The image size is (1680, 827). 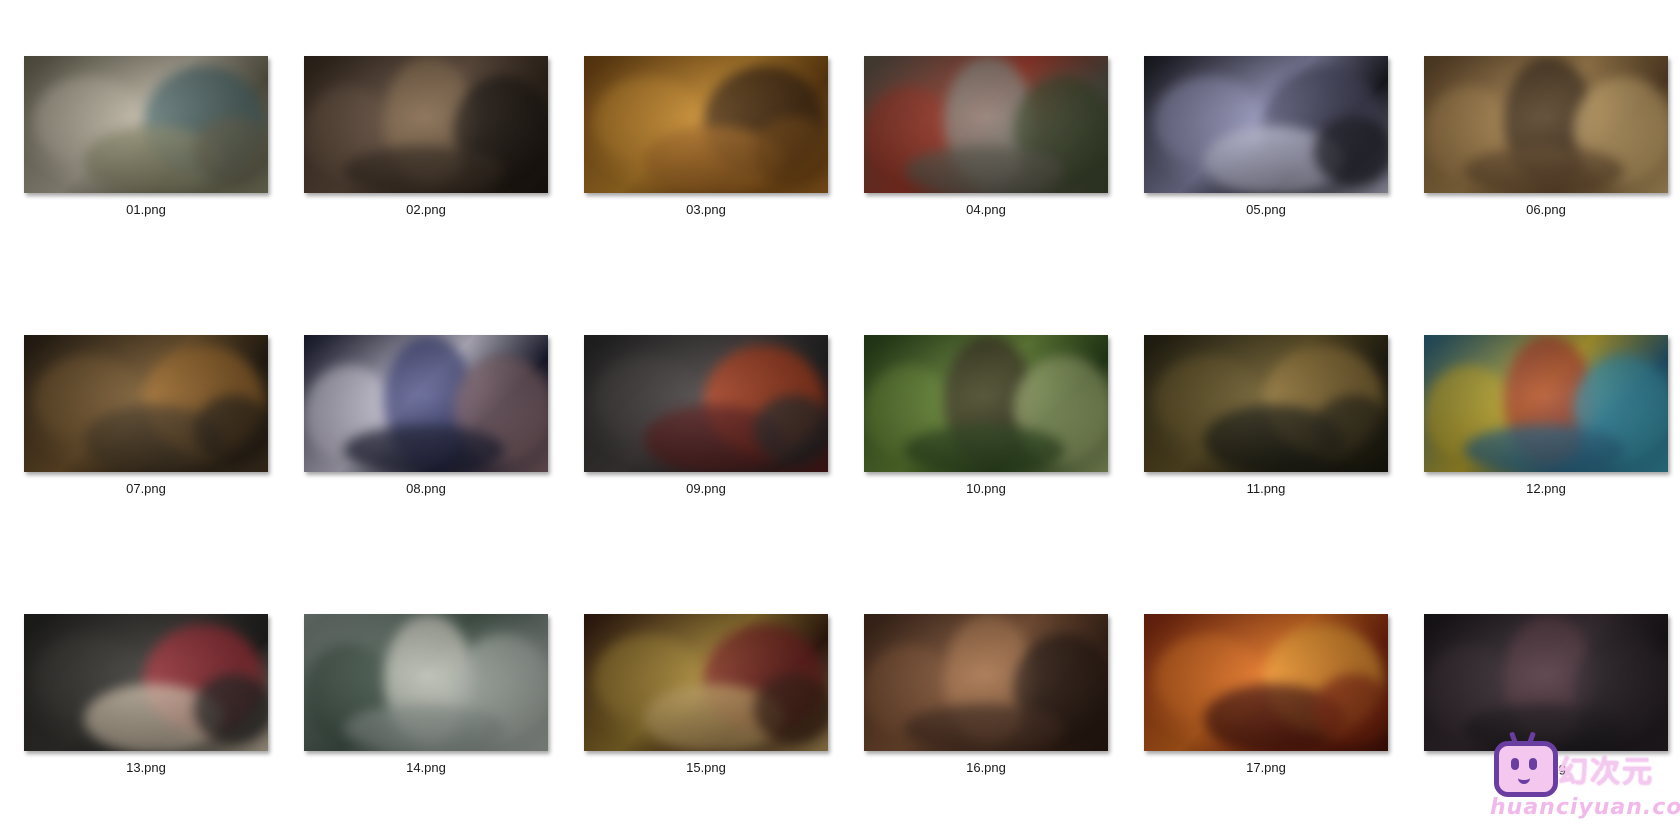 I want to click on file-name-label: 08.png, so click(x=426, y=488).